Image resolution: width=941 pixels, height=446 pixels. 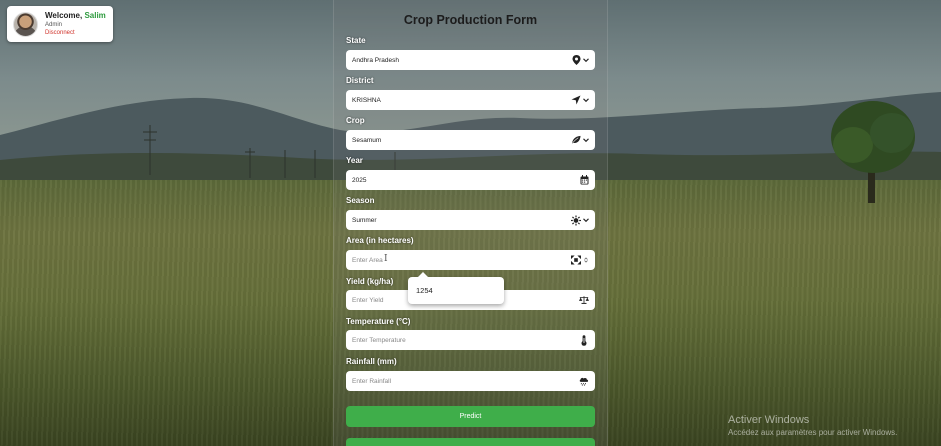 What do you see at coordinates (380, 240) in the screenshot?
I see `area-label: Area (in hectares)` at bounding box center [380, 240].